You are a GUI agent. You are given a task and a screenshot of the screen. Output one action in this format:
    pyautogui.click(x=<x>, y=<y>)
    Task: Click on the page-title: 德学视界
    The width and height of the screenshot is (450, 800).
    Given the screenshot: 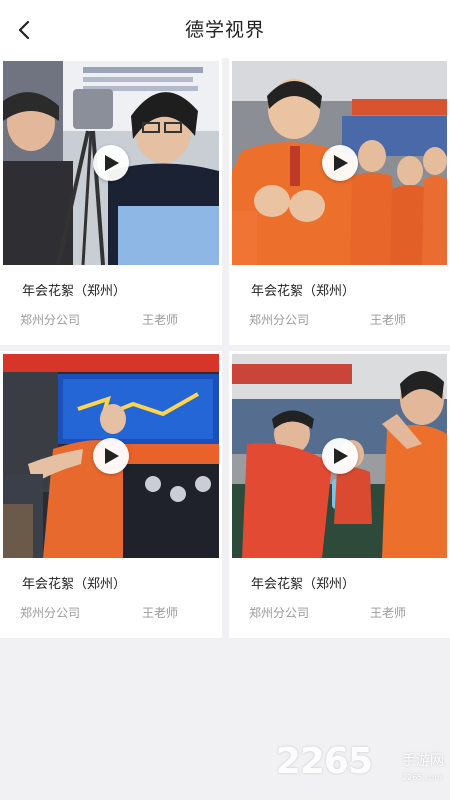 What is the action you would take?
    pyautogui.click(x=224, y=30)
    